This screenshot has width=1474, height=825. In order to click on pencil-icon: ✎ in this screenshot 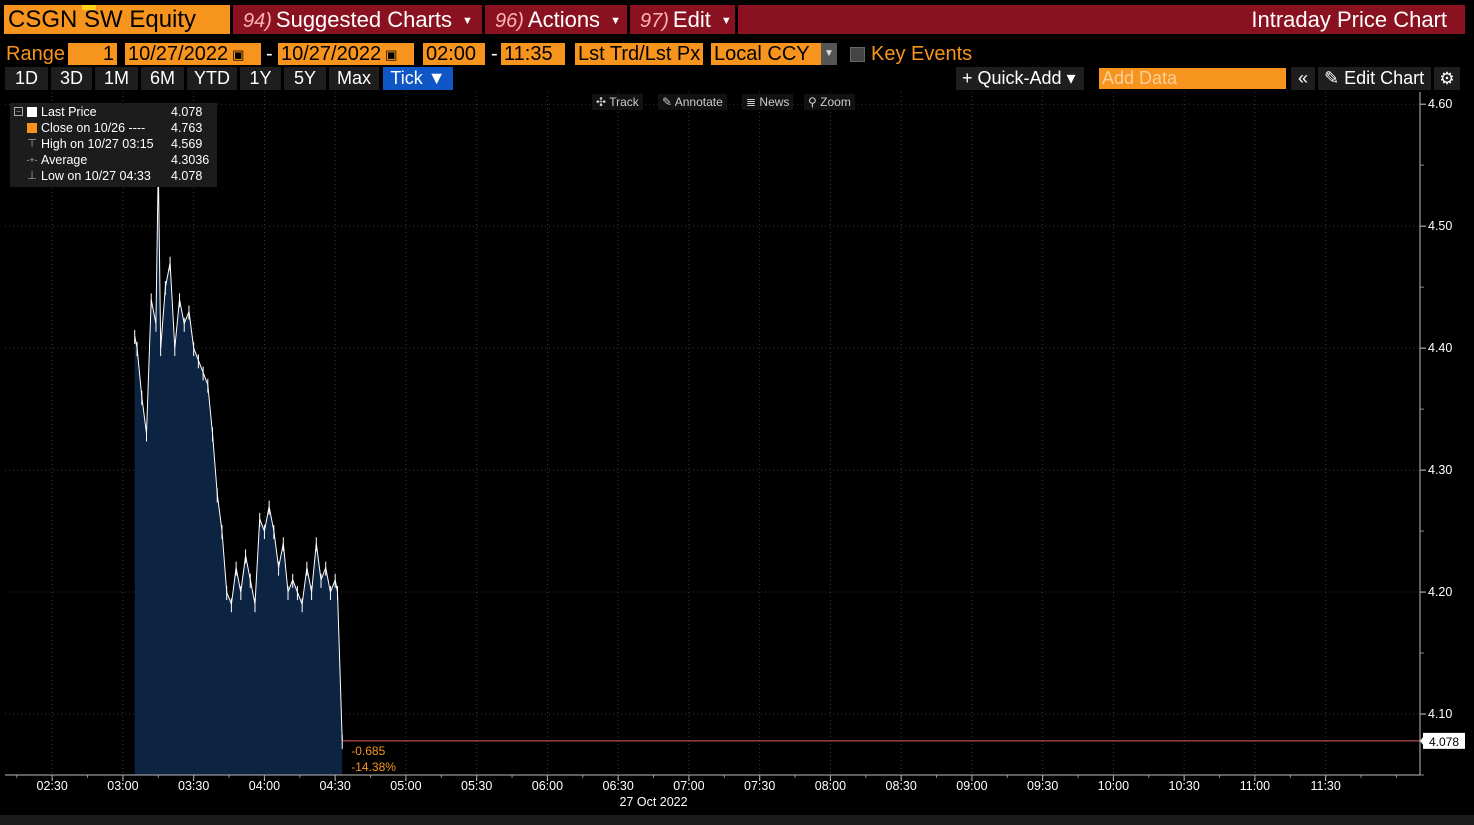, I will do `click(667, 102)`.